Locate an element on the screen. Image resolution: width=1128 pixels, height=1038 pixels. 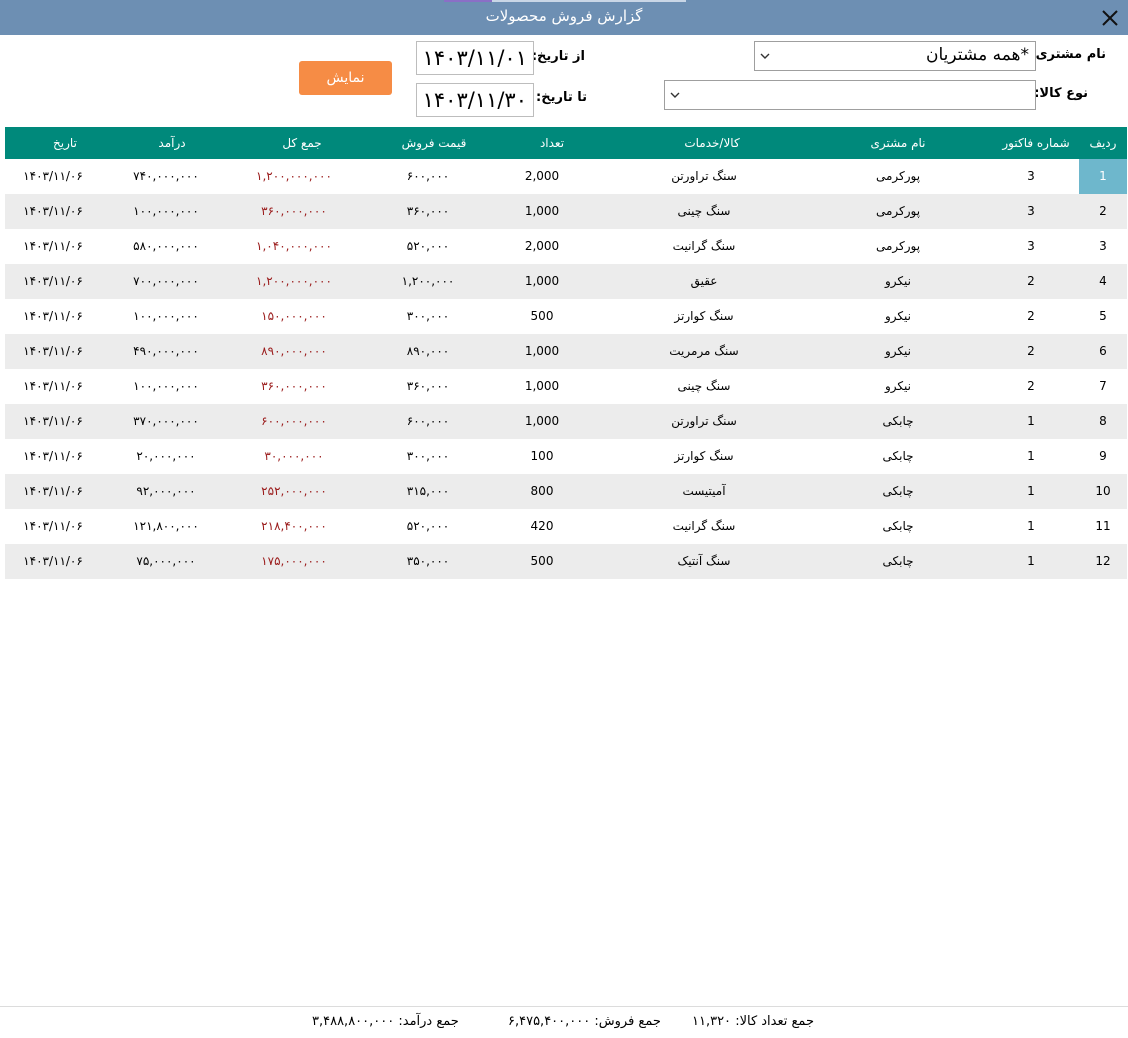
col-invoice: شماره فاکتور is located at coordinates (1036, 143).